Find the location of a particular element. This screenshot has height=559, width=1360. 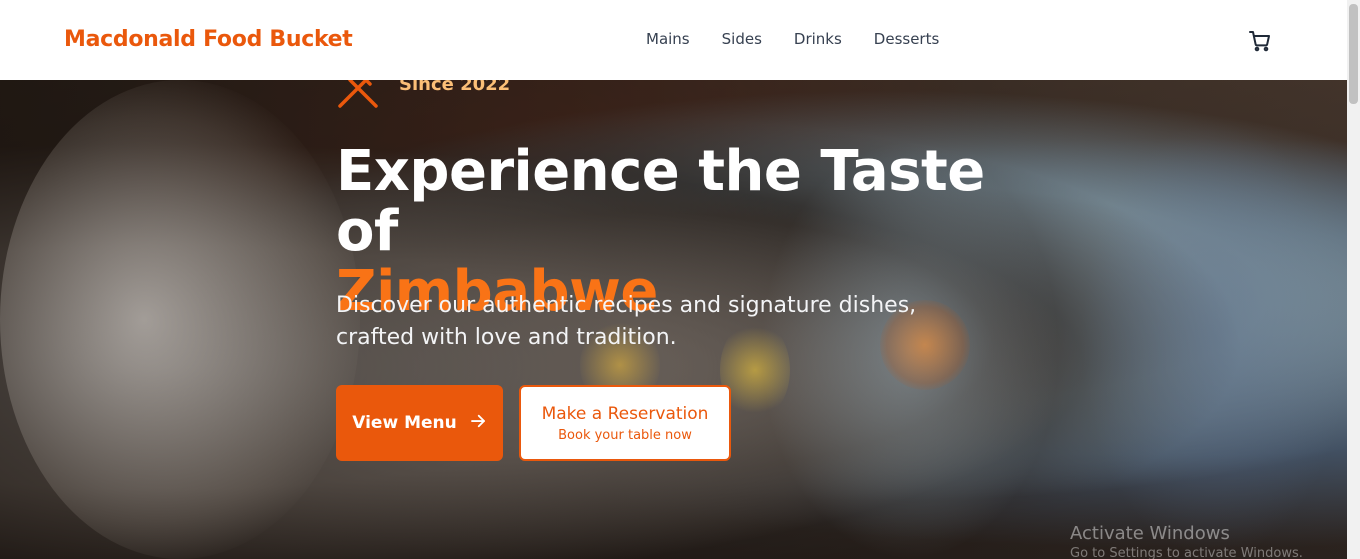

since-label: Since 2022 is located at coordinates (455, 87).